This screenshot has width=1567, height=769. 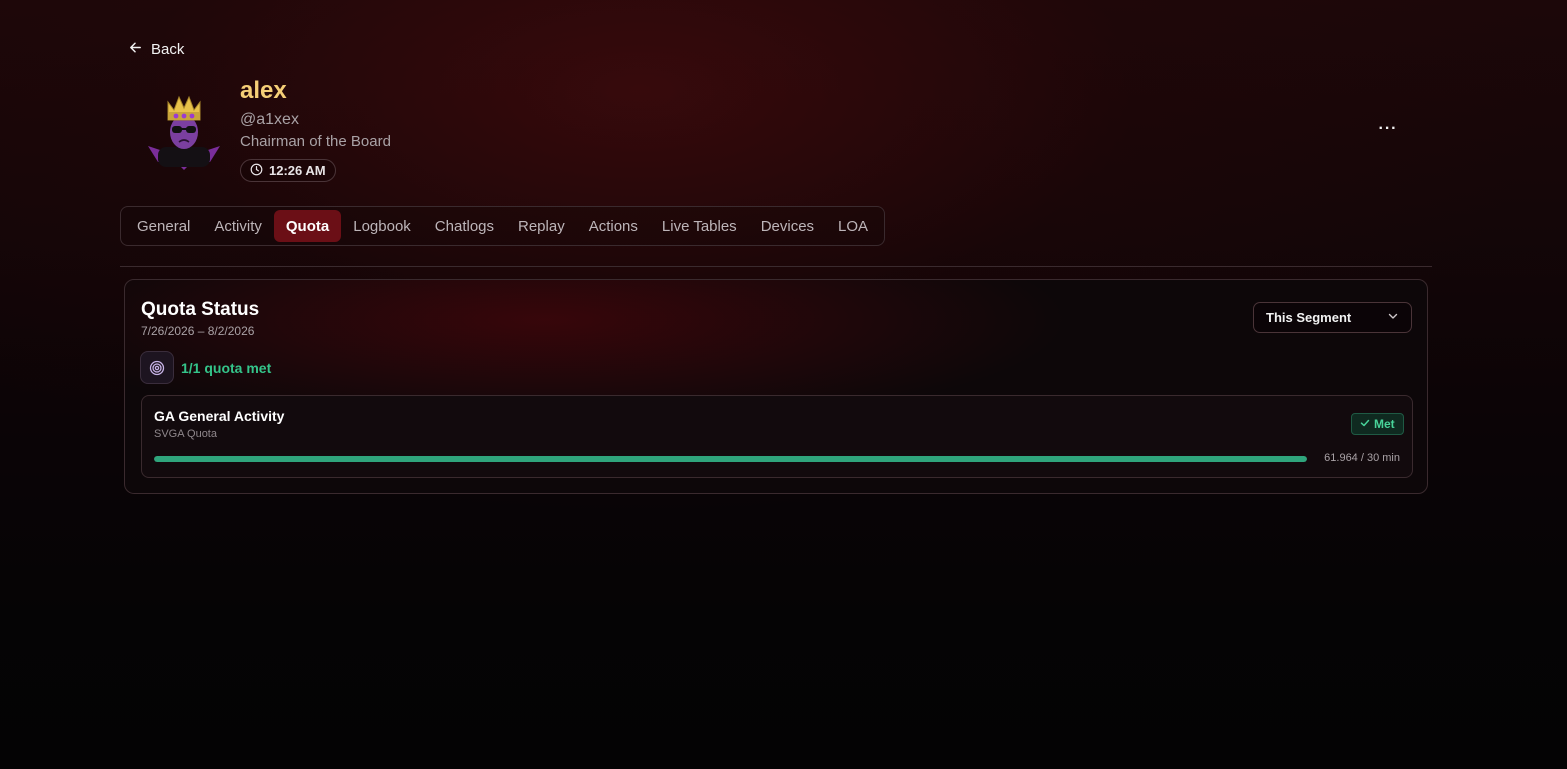 What do you see at coordinates (1362, 458) in the screenshot?
I see `quota-progress-label: 61.964 / 30 min` at bounding box center [1362, 458].